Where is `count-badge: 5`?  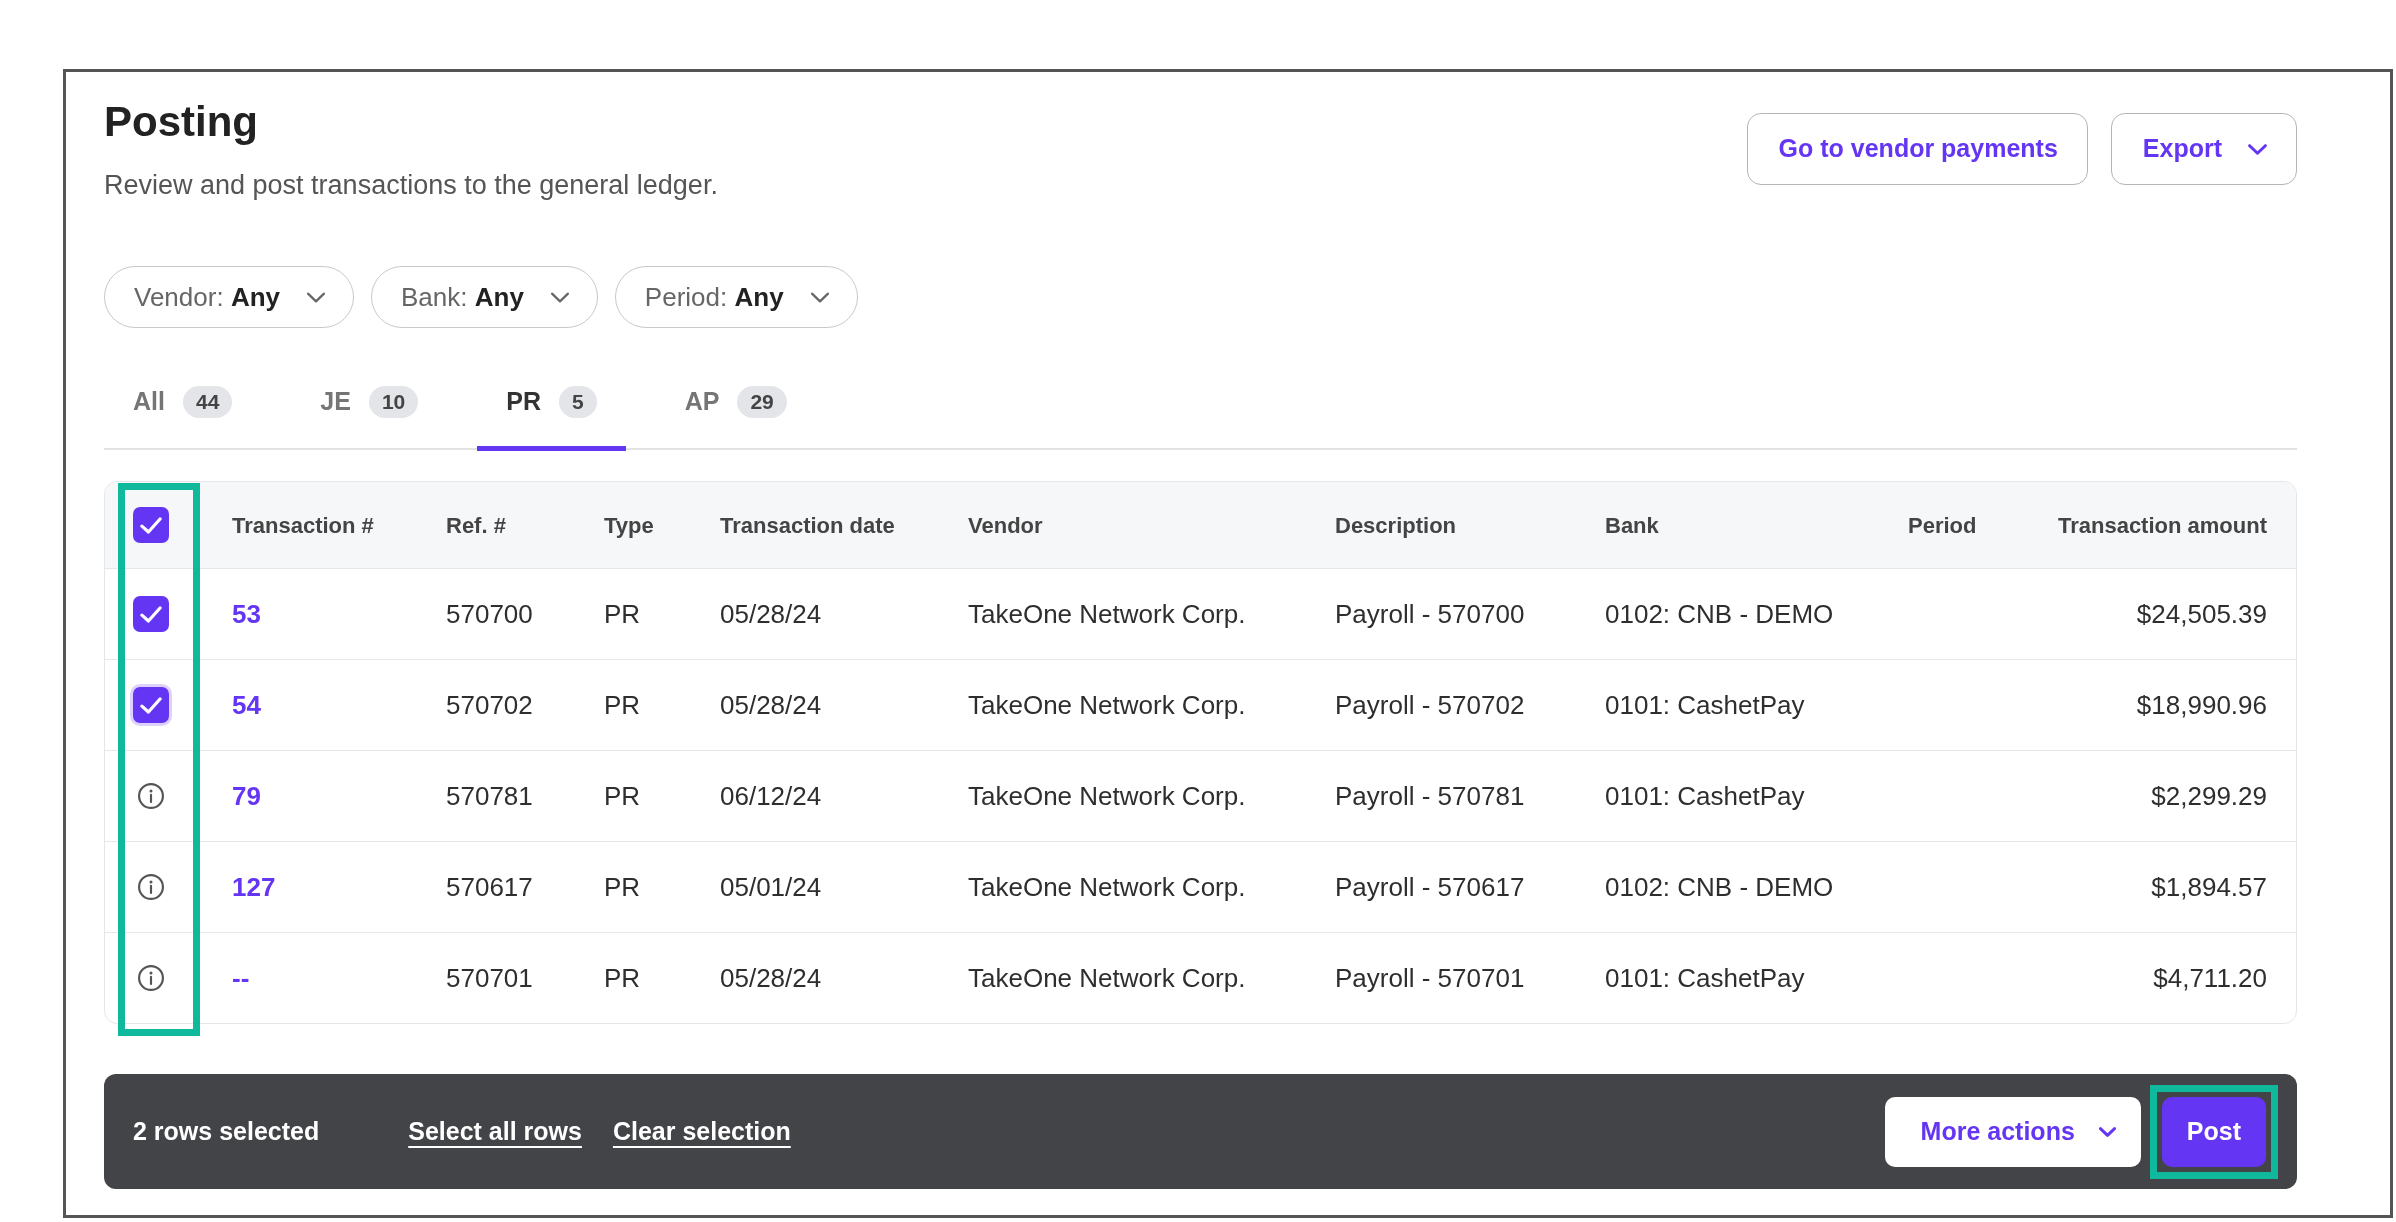
count-badge: 5 is located at coordinates (578, 402).